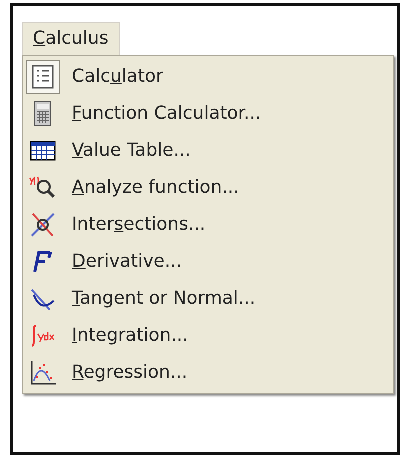 The image size is (403, 462). What do you see at coordinates (71, 38) in the screenshot?
I see `menu-title: Calculus` at bounding box center [71, 38].